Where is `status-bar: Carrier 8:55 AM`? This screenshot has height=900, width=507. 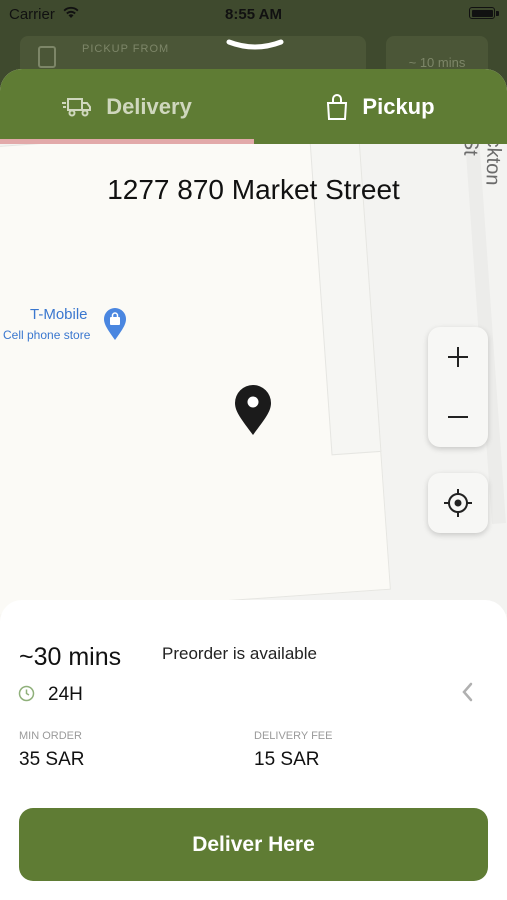
status-bar: Carrier 8:55 AM is located at coordinates (253, 14).